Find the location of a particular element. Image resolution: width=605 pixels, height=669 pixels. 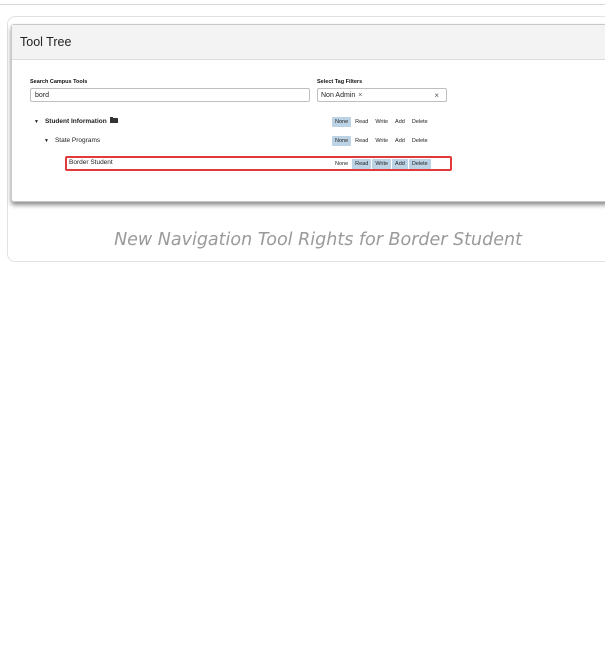

tree-item-student-information: ▼ Student Information is located at coordinates (76, 122).